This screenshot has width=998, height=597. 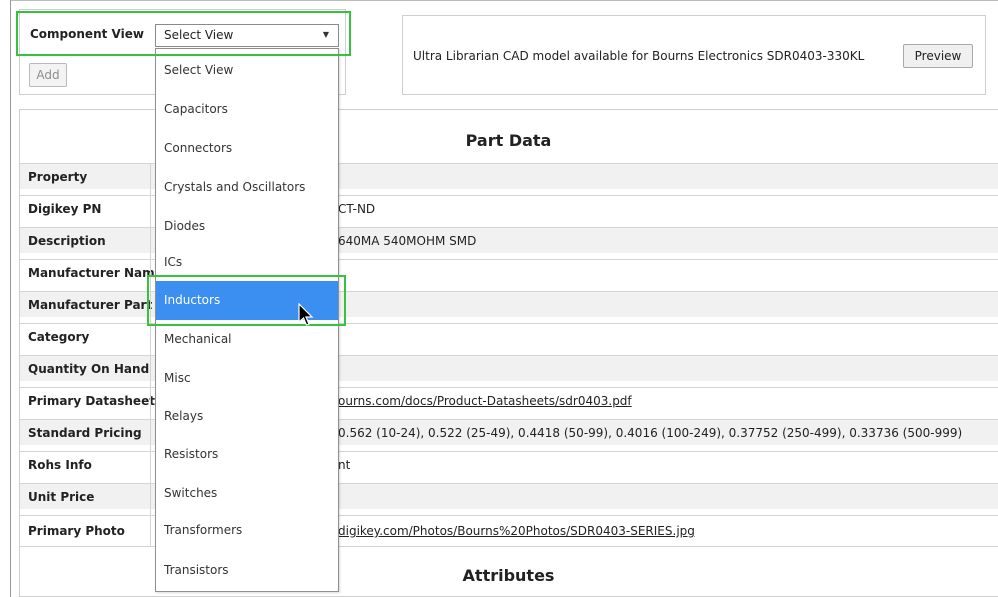 What do you see at coordinates (357, 209) in the screenshot?
I see `row-value: CT-ND` at bounding box center [357, 209].